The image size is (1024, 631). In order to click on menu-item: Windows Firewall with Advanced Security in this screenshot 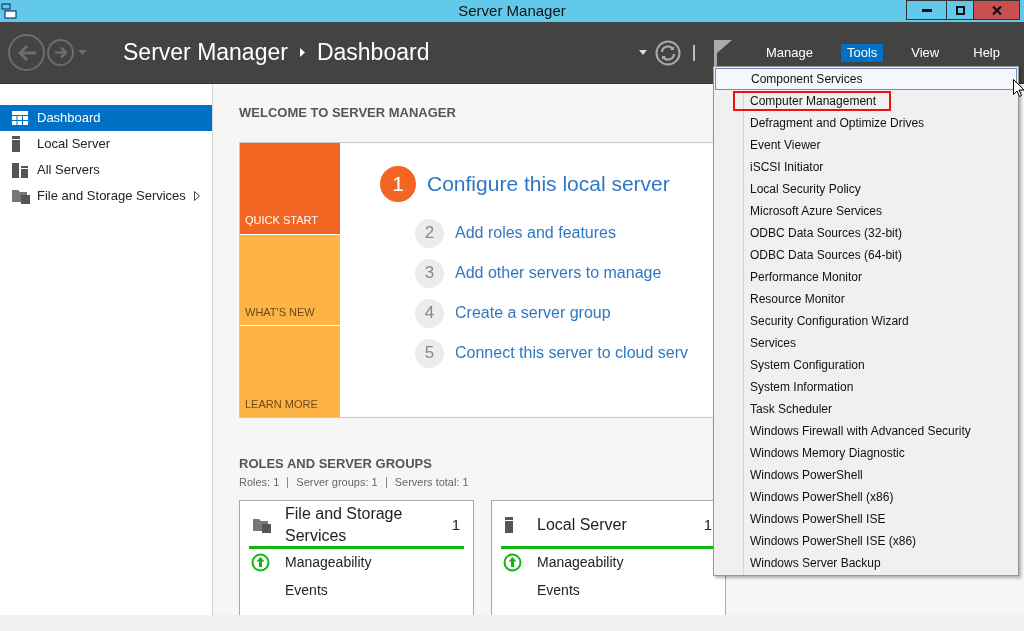, I will do `click(866, 431)`.